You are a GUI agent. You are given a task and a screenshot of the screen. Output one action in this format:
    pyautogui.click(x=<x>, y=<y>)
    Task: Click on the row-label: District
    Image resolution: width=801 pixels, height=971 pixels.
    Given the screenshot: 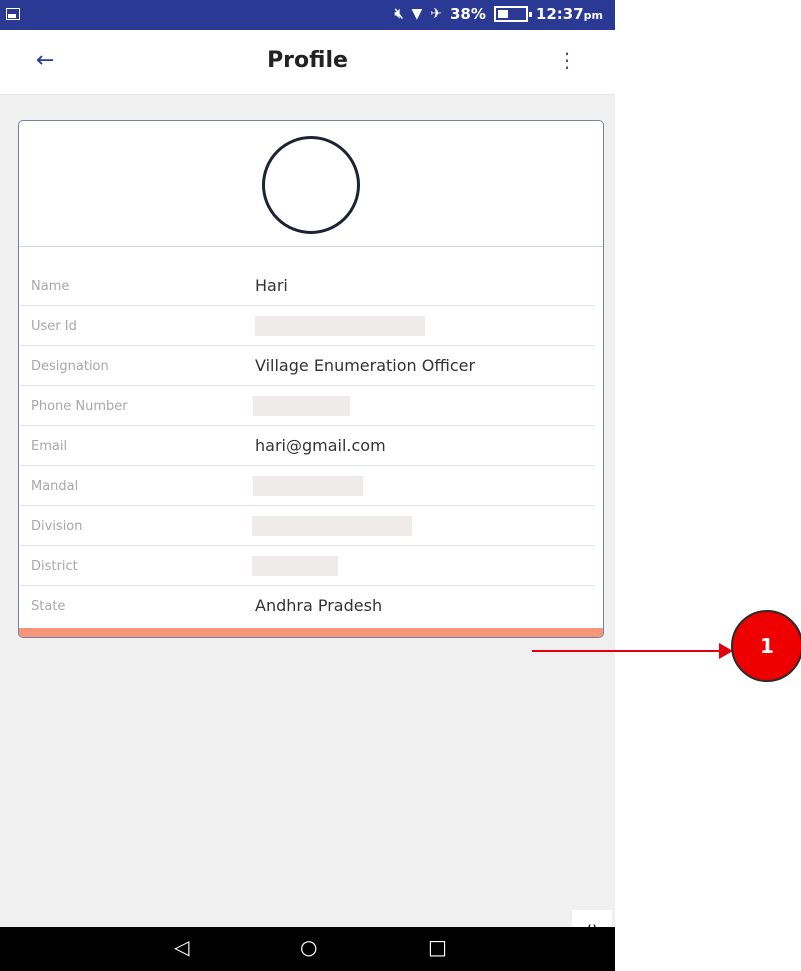 What is the action you would take?
    pyautogui.click(x=54, y=566)
    